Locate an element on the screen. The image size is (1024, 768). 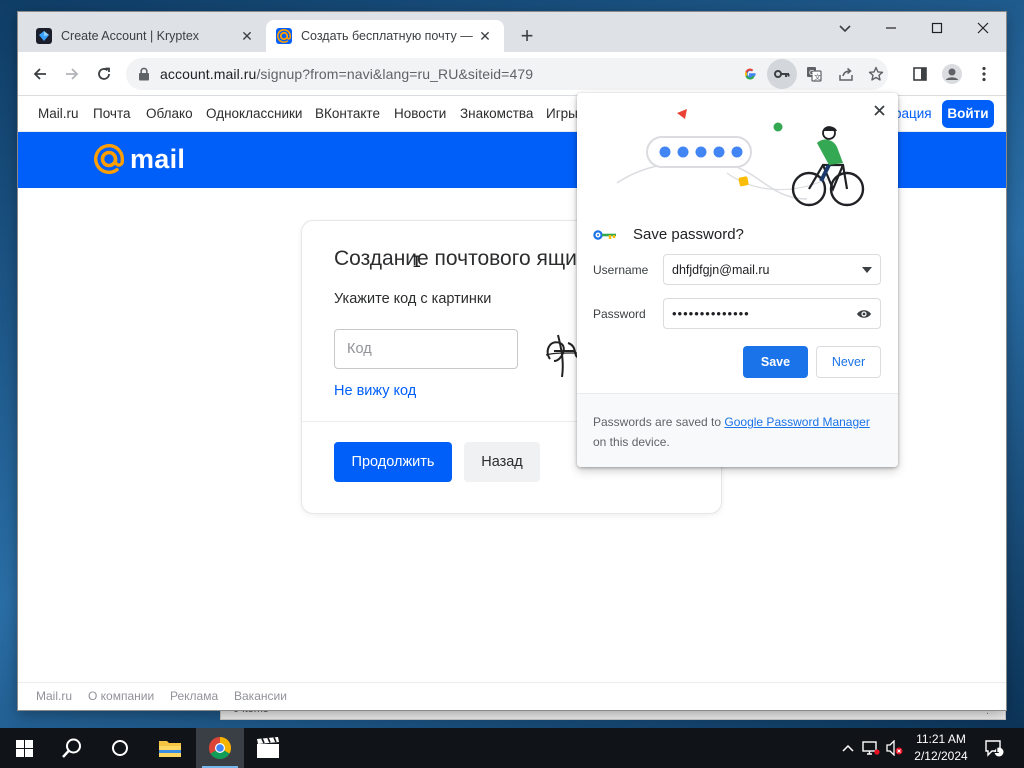
mail-favicon-icon is located at coordinates (284, 36).